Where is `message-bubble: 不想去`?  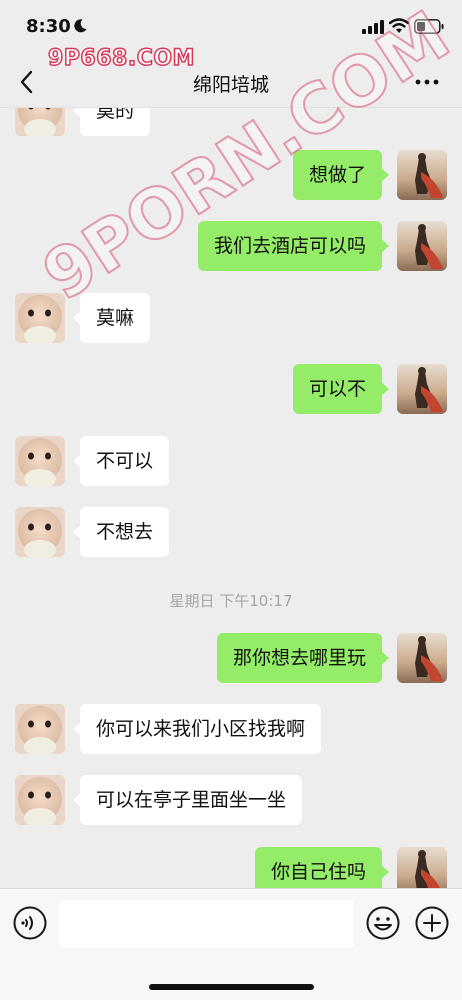
message-bubble: 不想去 is located at coordinates (121, 532).